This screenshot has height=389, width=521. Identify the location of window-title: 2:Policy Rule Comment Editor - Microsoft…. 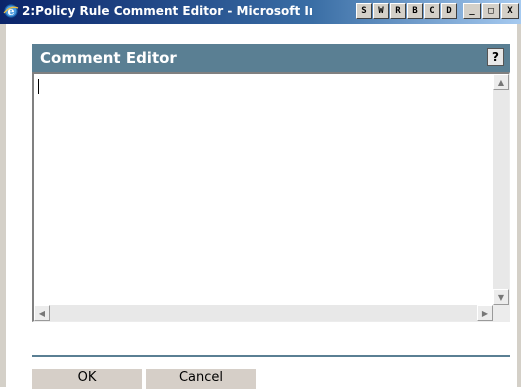
(167, 11).